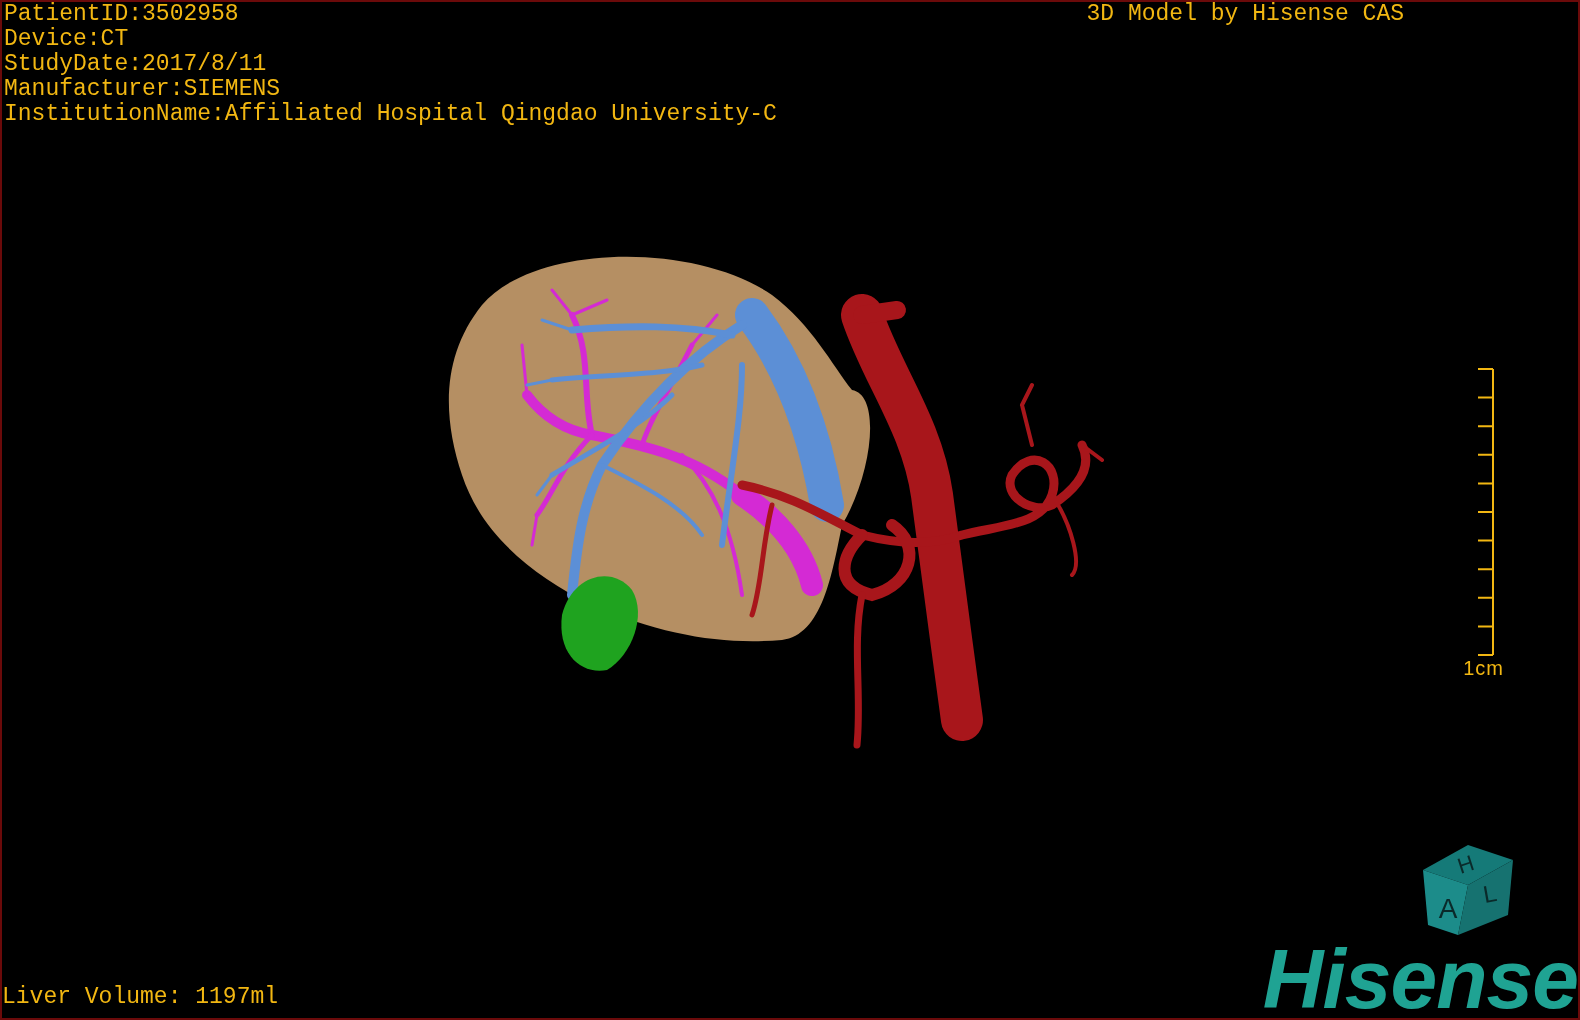 The image size is (1580, 1020). What do you see at coordinates (136, 64) in the screenshot?
I see `patient-info-line: StudyDate:2017/8/11` at bounding box center [136, 64].